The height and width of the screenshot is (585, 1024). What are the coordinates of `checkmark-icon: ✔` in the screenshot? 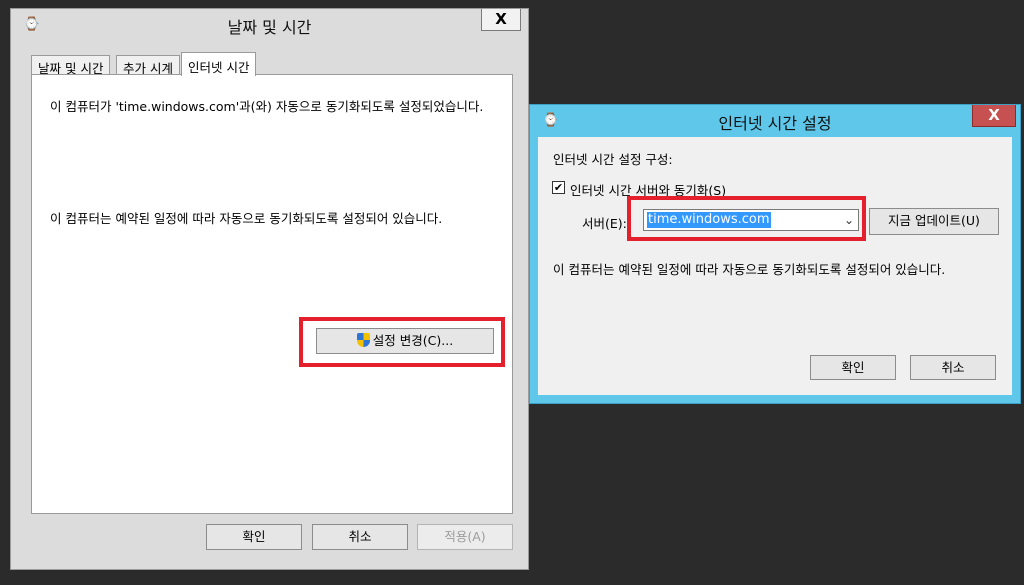 It's located at (558, 187).